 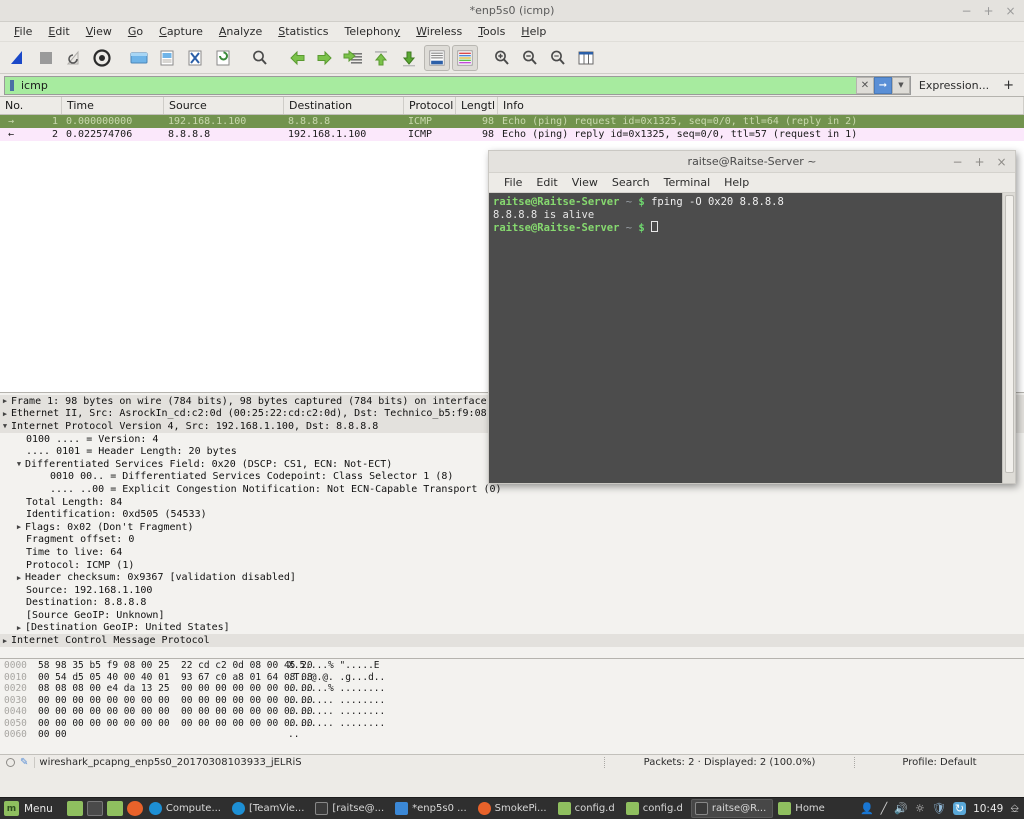 What do you see at coordinates (344, 105) in the screenshot?
I see `column-header-destination: Destination` at bounding box center [344, 105].